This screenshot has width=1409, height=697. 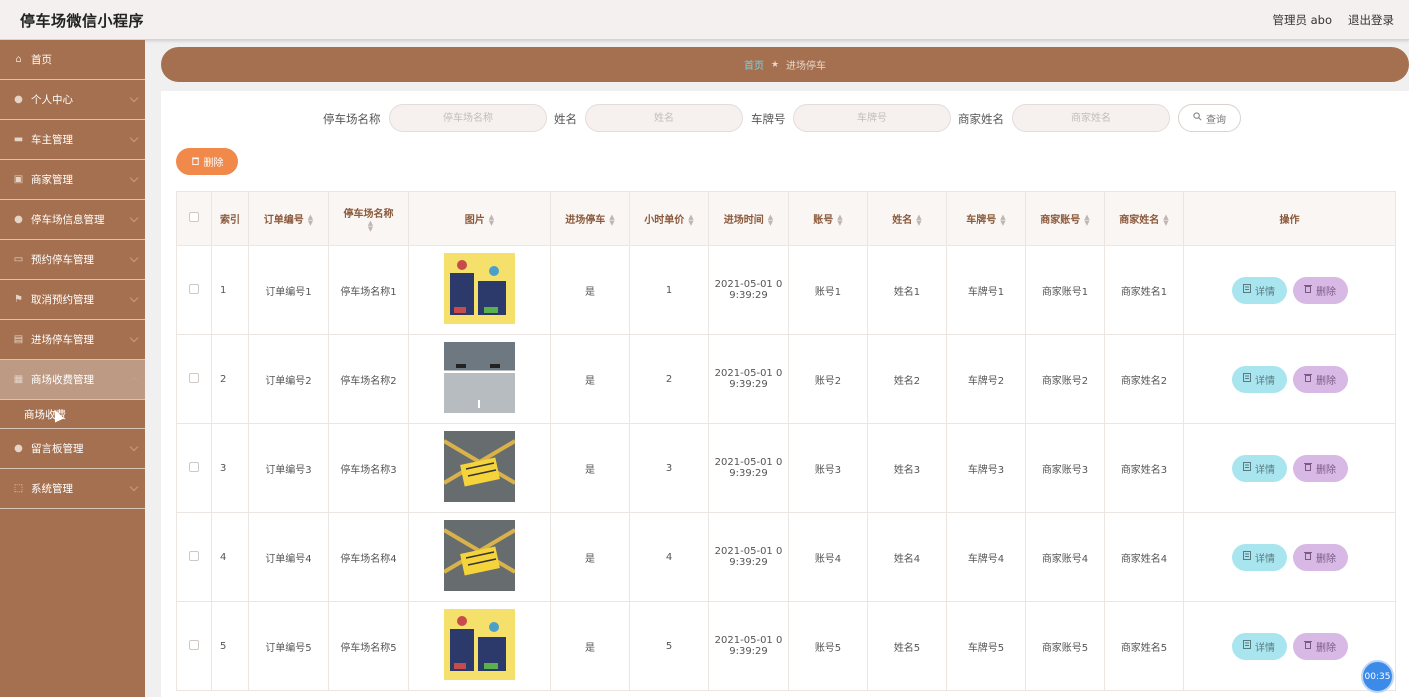 What do you see at coordinates (1377, 676) in the screenshot?
I see `timer-badge: 00:35` at bounding box center [1377, 676].